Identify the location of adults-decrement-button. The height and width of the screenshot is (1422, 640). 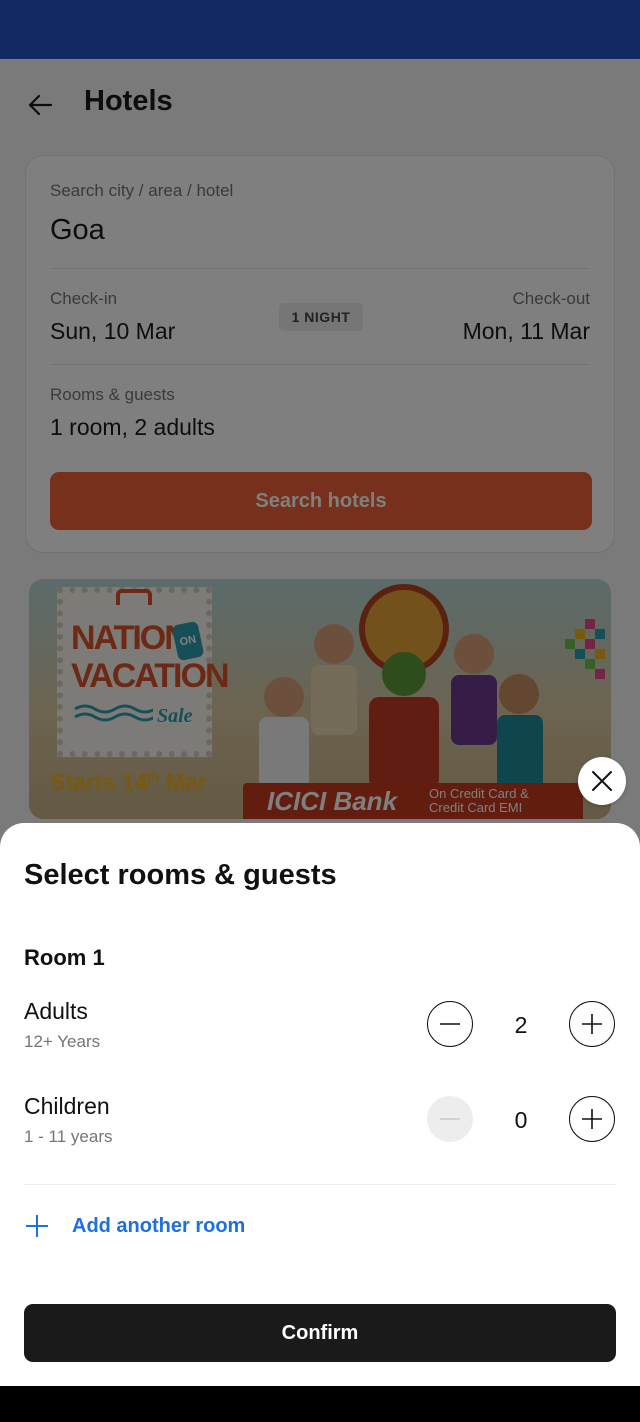
(450, 1024).